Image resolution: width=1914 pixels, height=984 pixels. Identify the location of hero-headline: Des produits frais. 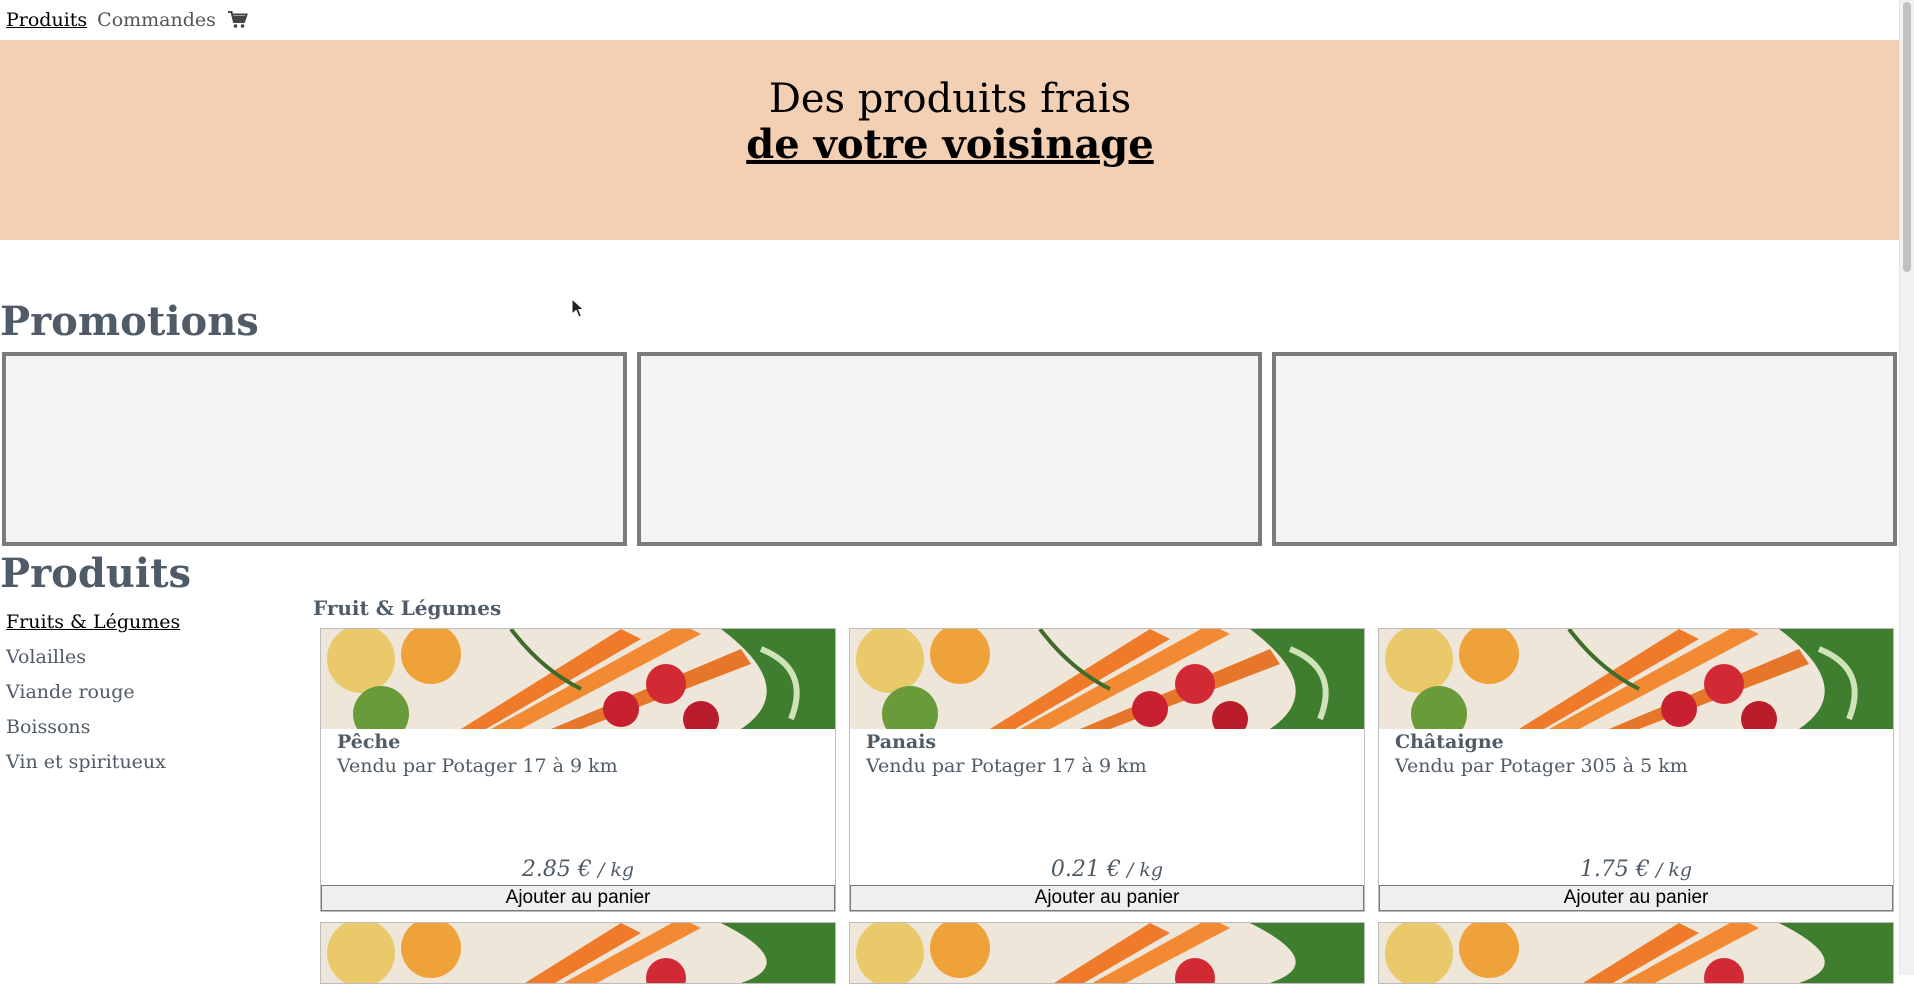
(950, 99).